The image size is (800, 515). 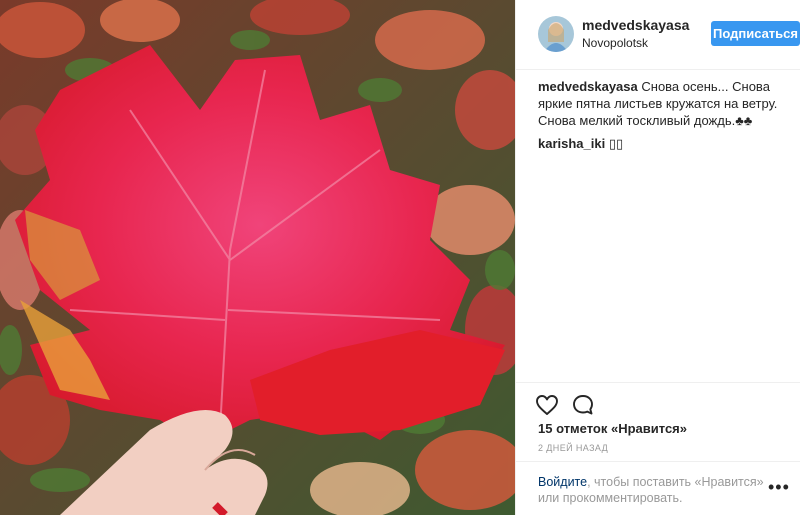 I want to click on comment-text: ▯▯, so click(x=616, y=143).